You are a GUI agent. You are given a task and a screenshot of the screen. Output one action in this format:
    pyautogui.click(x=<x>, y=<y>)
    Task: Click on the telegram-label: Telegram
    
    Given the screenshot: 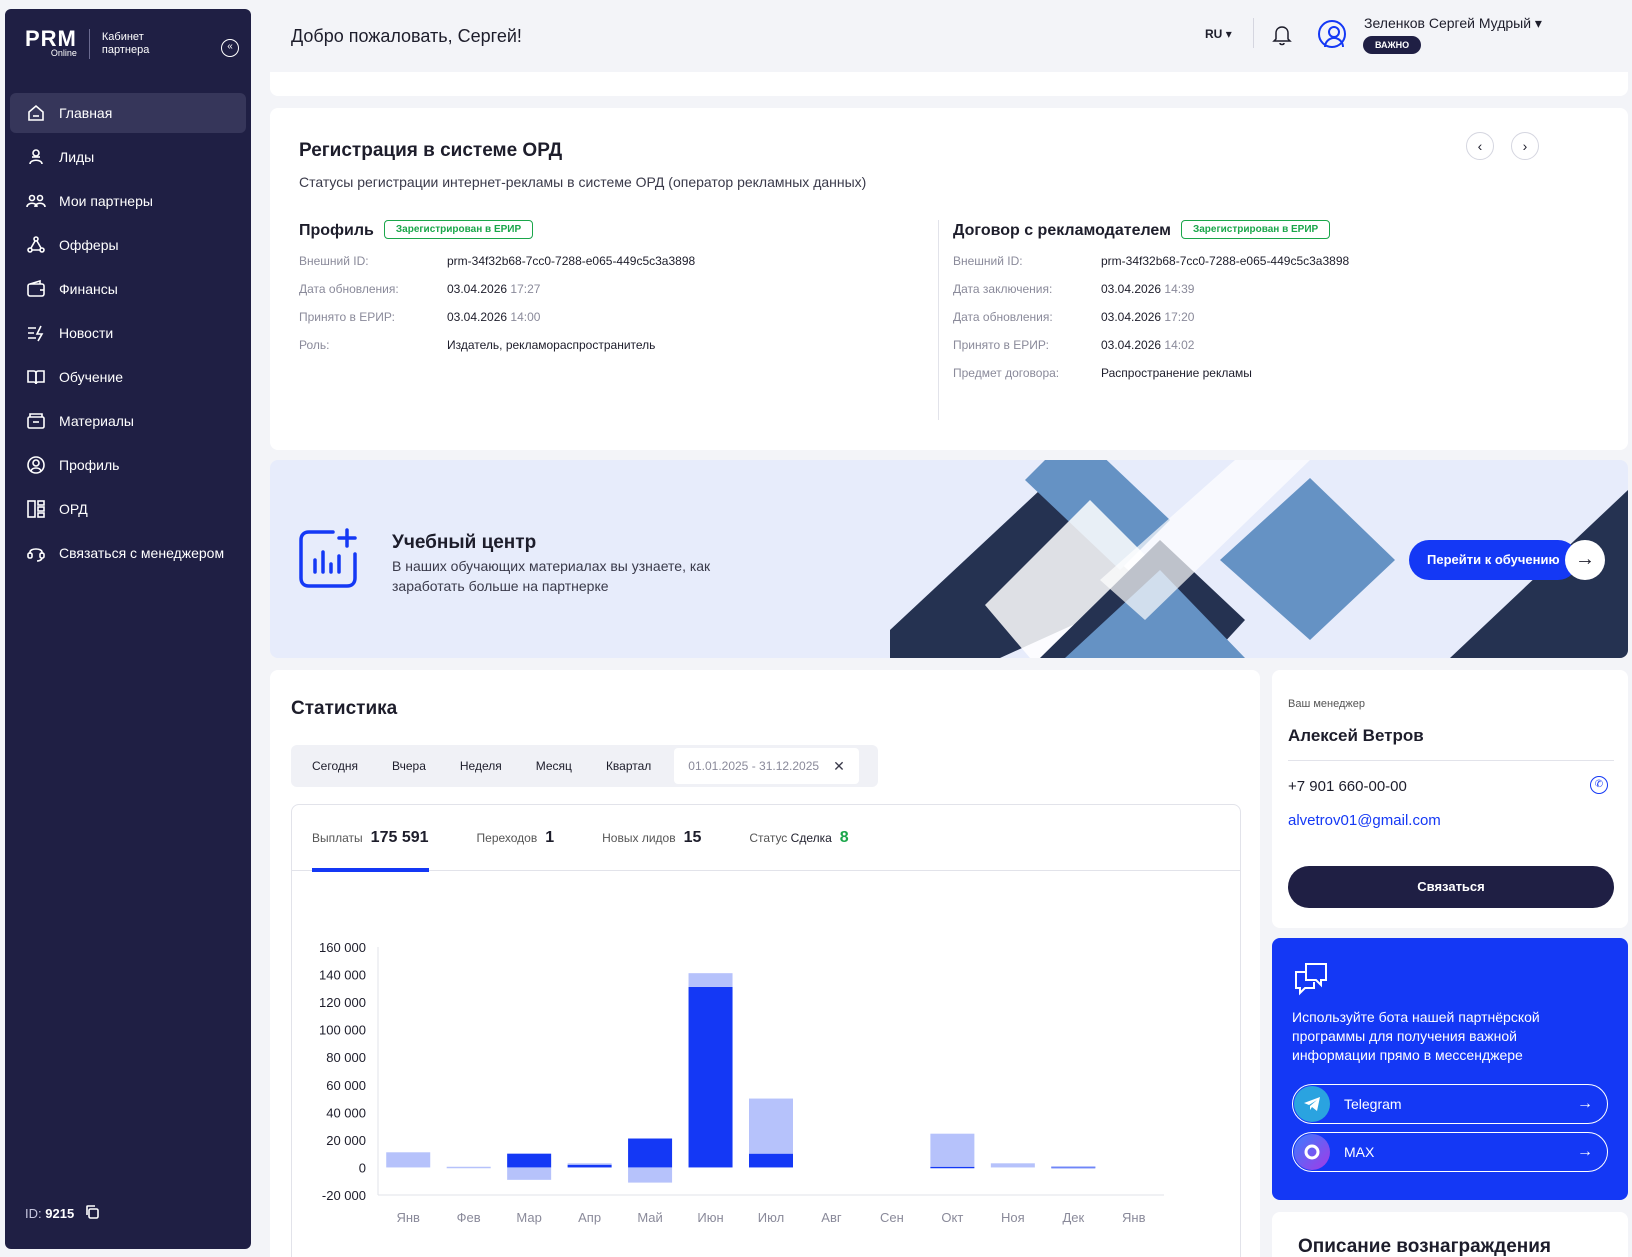 What is the action you would take?
    pyautogui.click(x=1373, y=1104)
    